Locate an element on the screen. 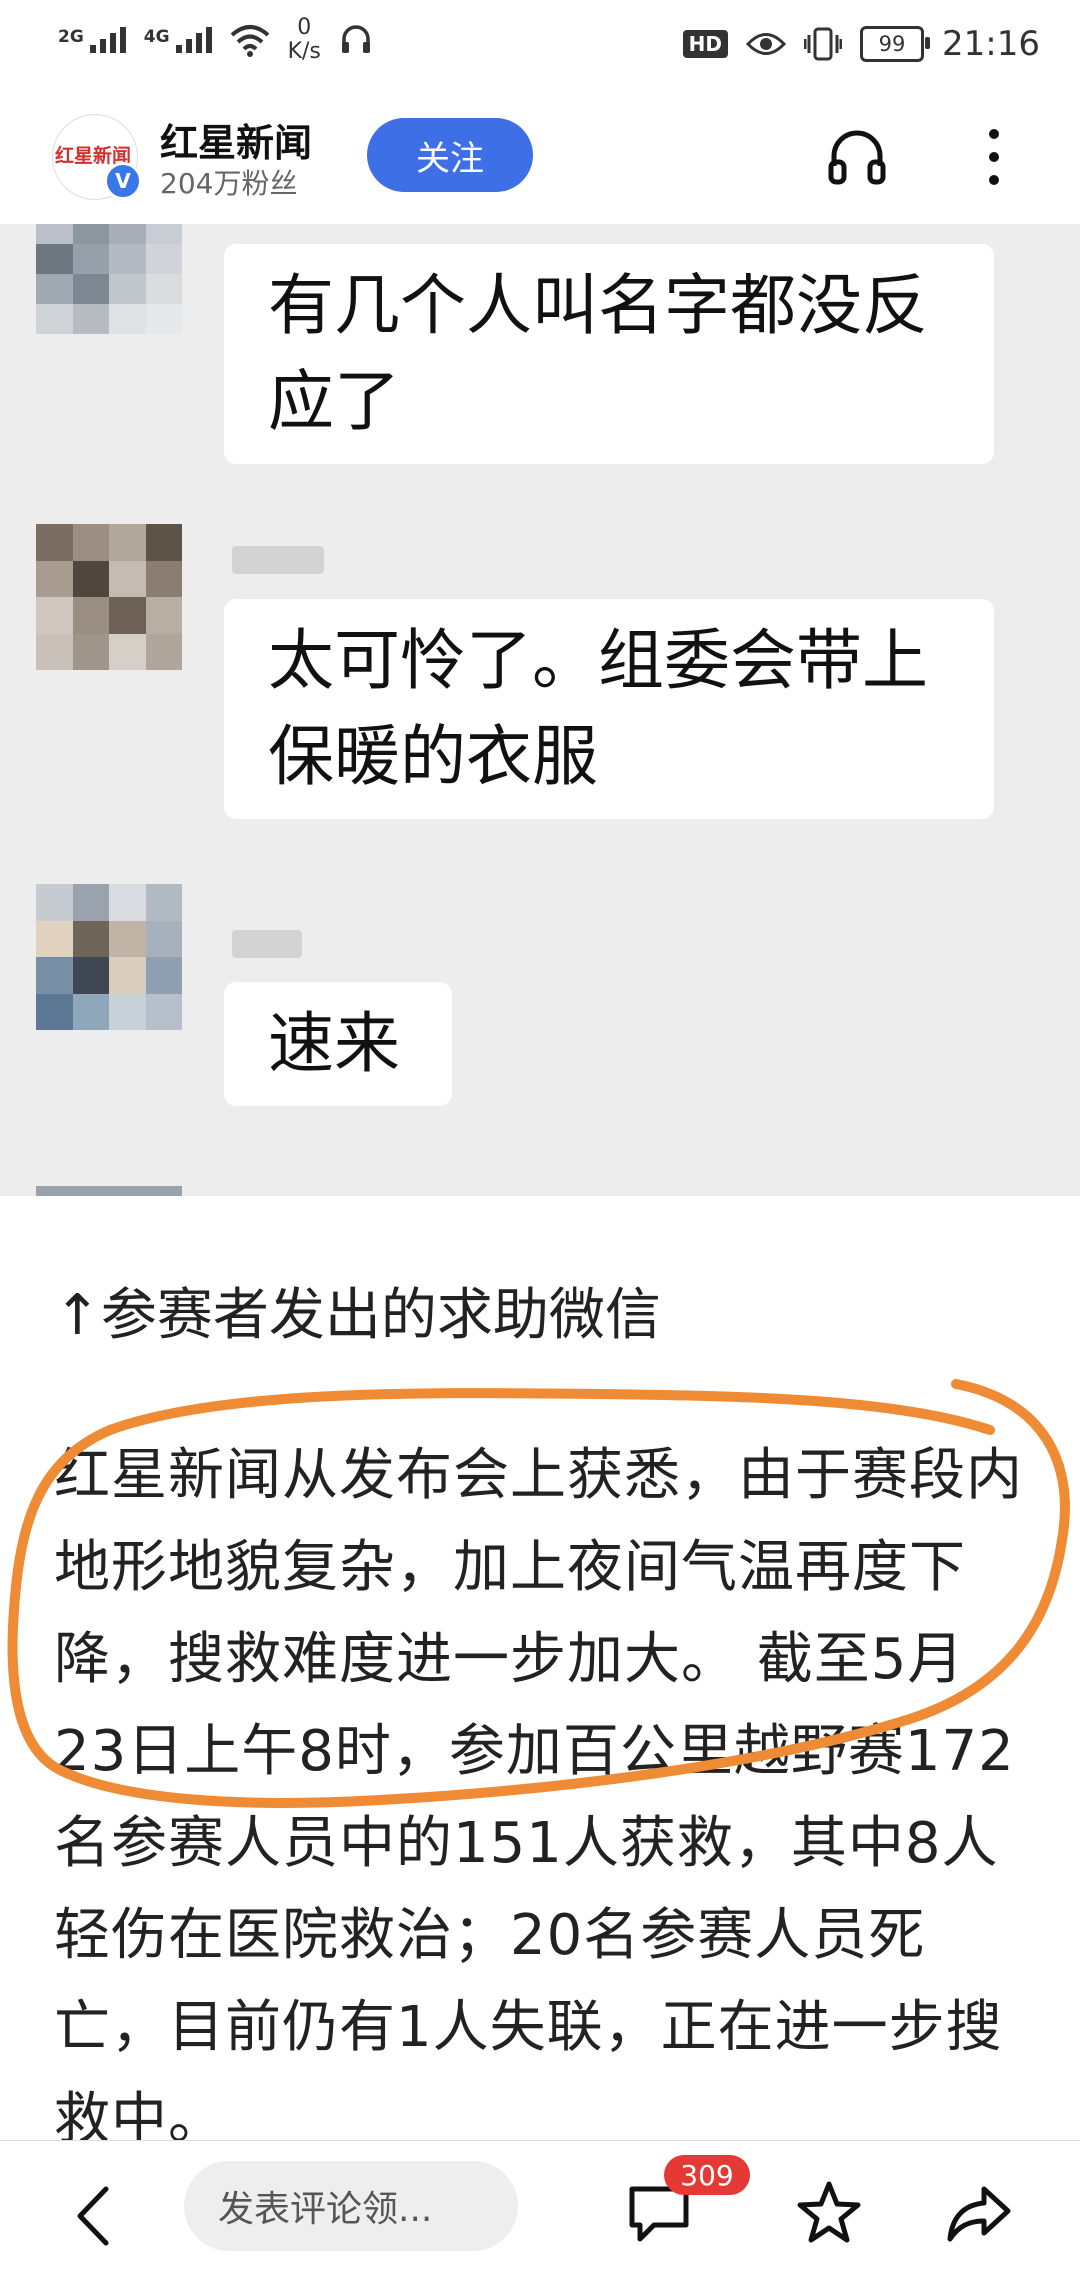 The image size is (1080, 2281). article-header: 红星新闻 V 红星新闻 204万粉丝 关注 is located at coordinates (540, 160).